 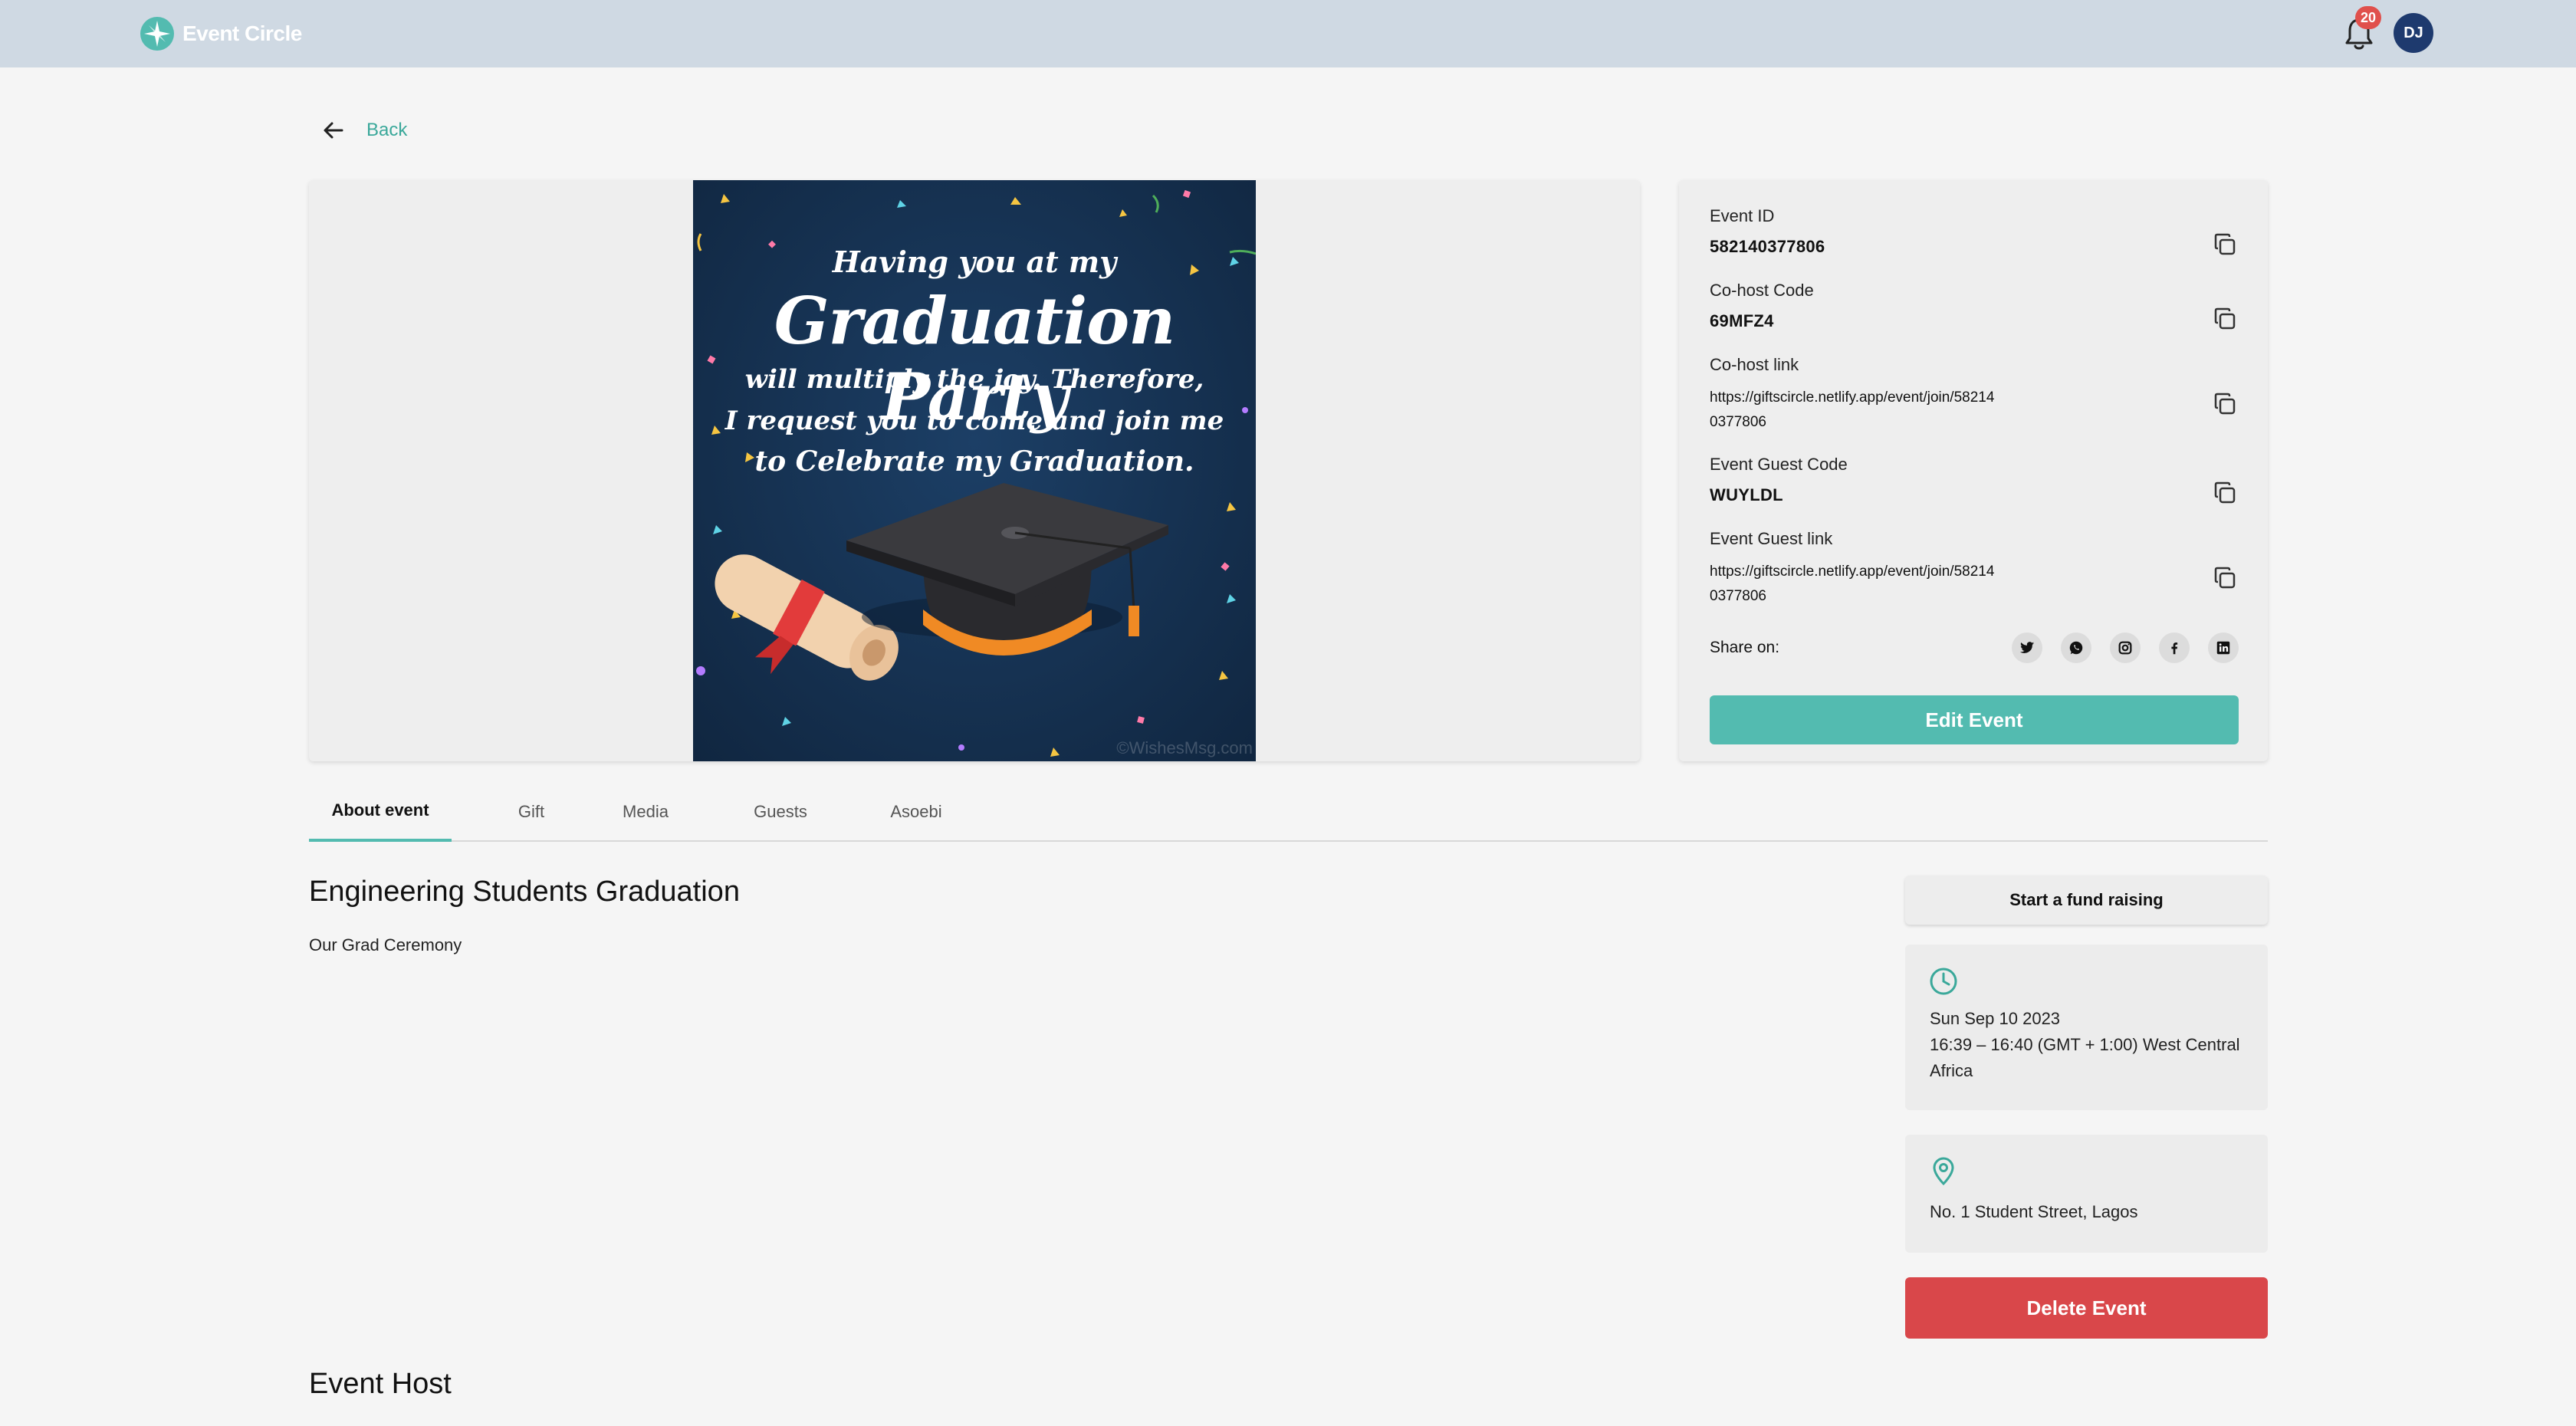 I want to click on instagram-icon, so click(x=2125, y=648).